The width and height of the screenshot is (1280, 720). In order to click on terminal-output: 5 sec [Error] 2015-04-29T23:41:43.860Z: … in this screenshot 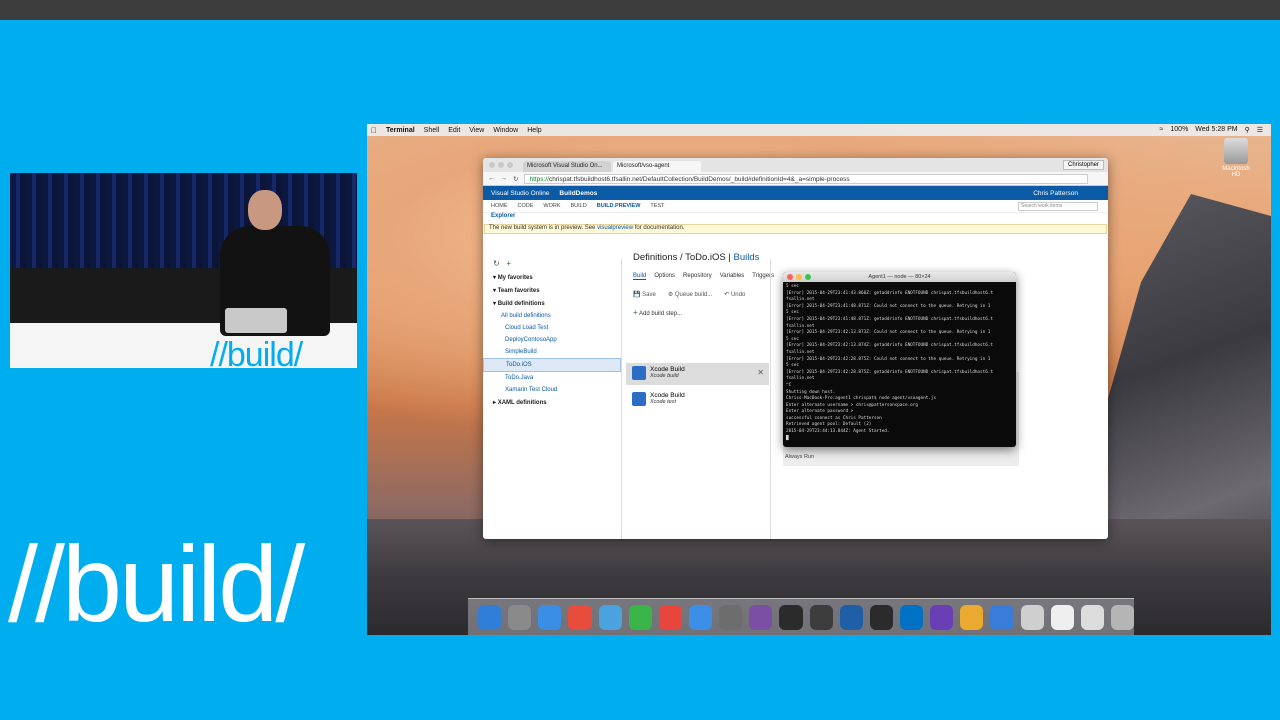, I will do `click(889, 362)`.